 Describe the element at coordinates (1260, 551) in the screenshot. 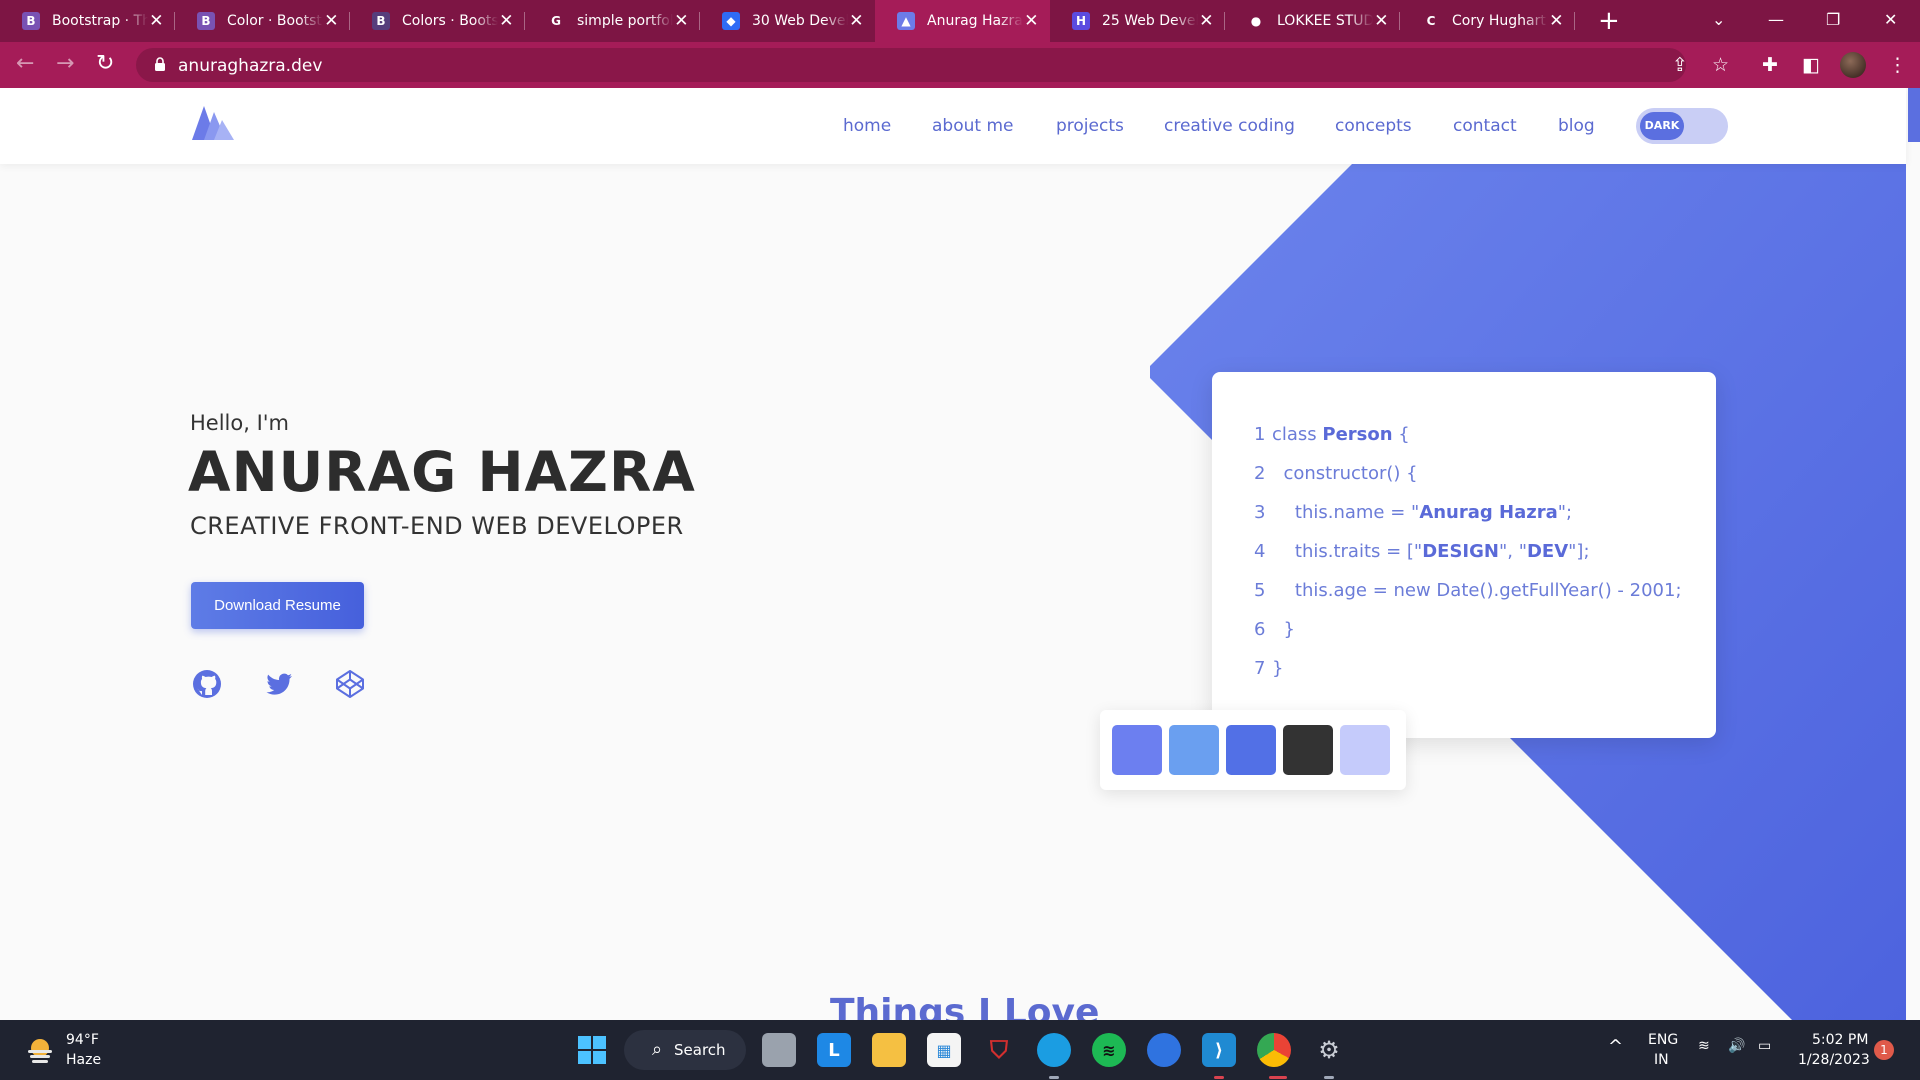

I see `code-line-number: 4` at that location.